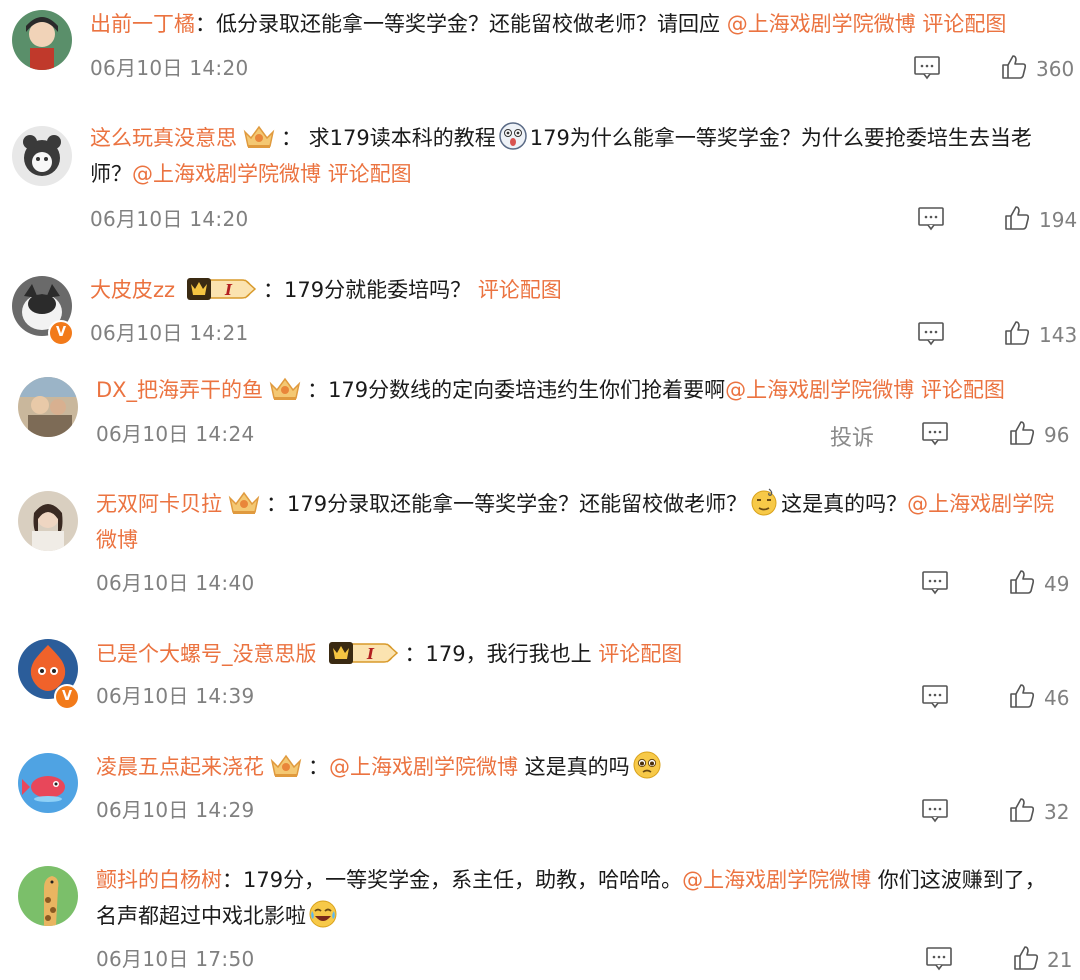 The image size is (1080, 980). I want to click on username: 出前一丁橘, so click(142, 24).